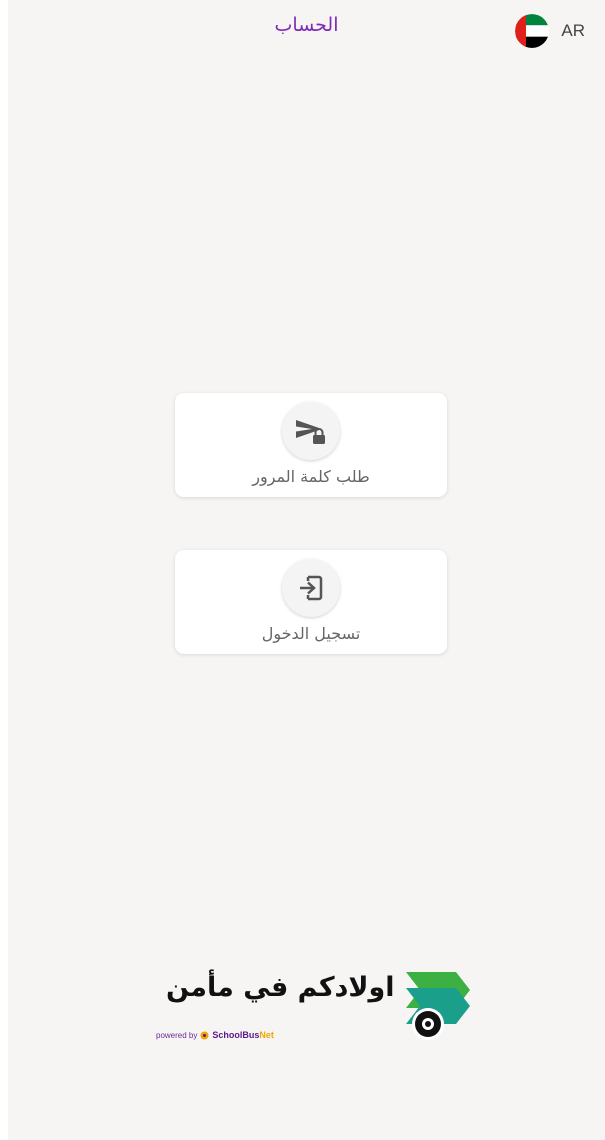 Image resolution: width=605 pixels, height=1140 pixels. I want to click on request-password-button: طلب كلمة المرور, so click(311, 445).